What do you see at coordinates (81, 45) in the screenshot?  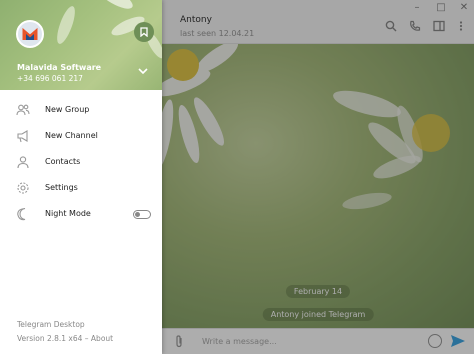 I see `menu-cover: Malavida Software +34 696 061 217` at bounding box center [81, 45].